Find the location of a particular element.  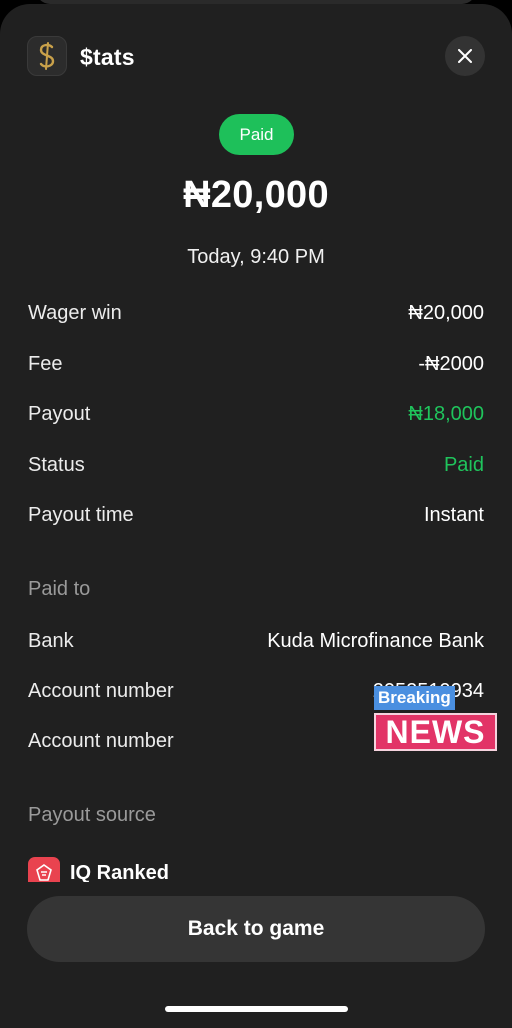

app-name: $tats is located at coordinates (107, 57).